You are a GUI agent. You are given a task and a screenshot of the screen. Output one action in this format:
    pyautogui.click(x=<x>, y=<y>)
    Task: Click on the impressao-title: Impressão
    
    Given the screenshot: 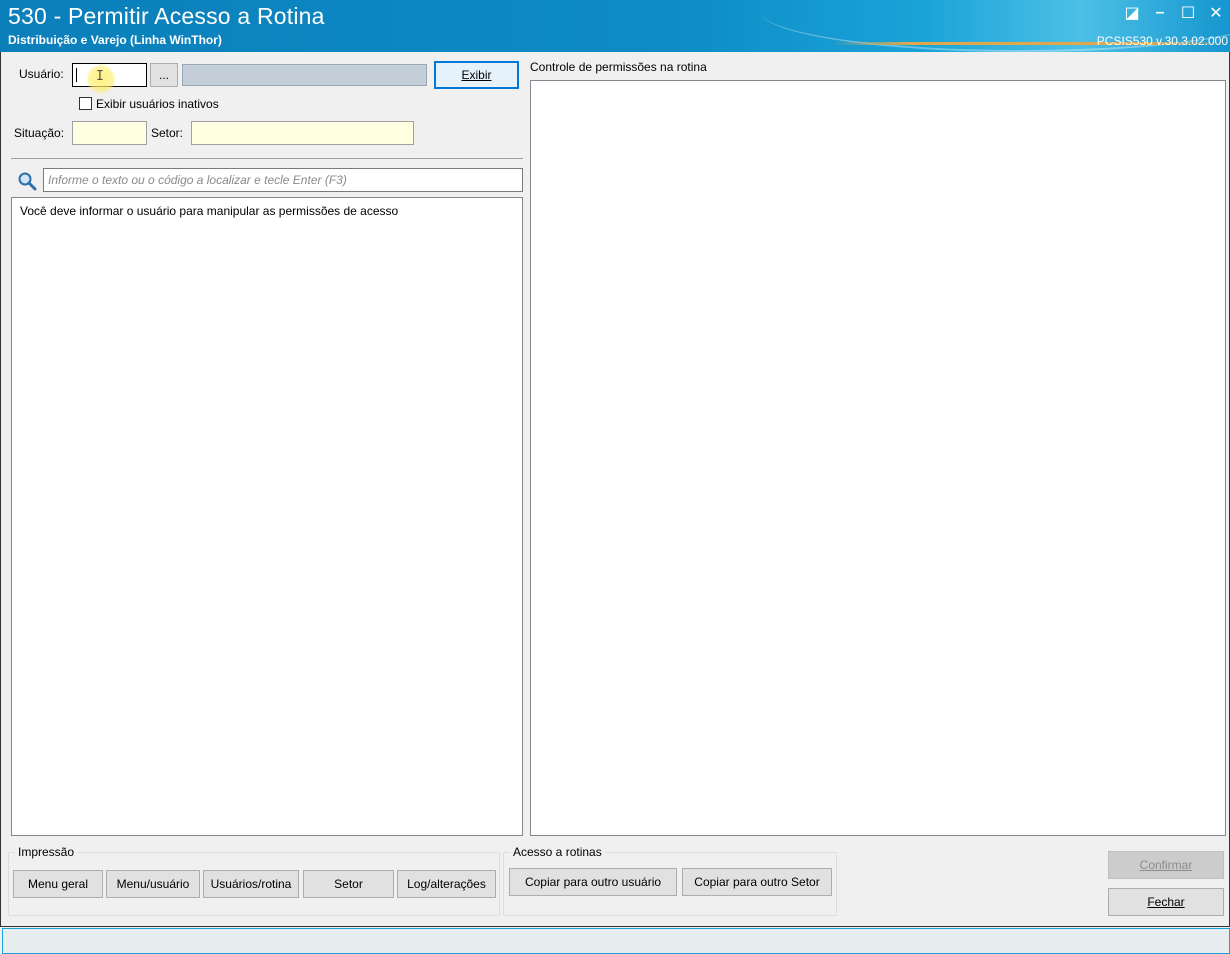 What is the action you would take?
    pyautogui.click(x=46, y=852)
    